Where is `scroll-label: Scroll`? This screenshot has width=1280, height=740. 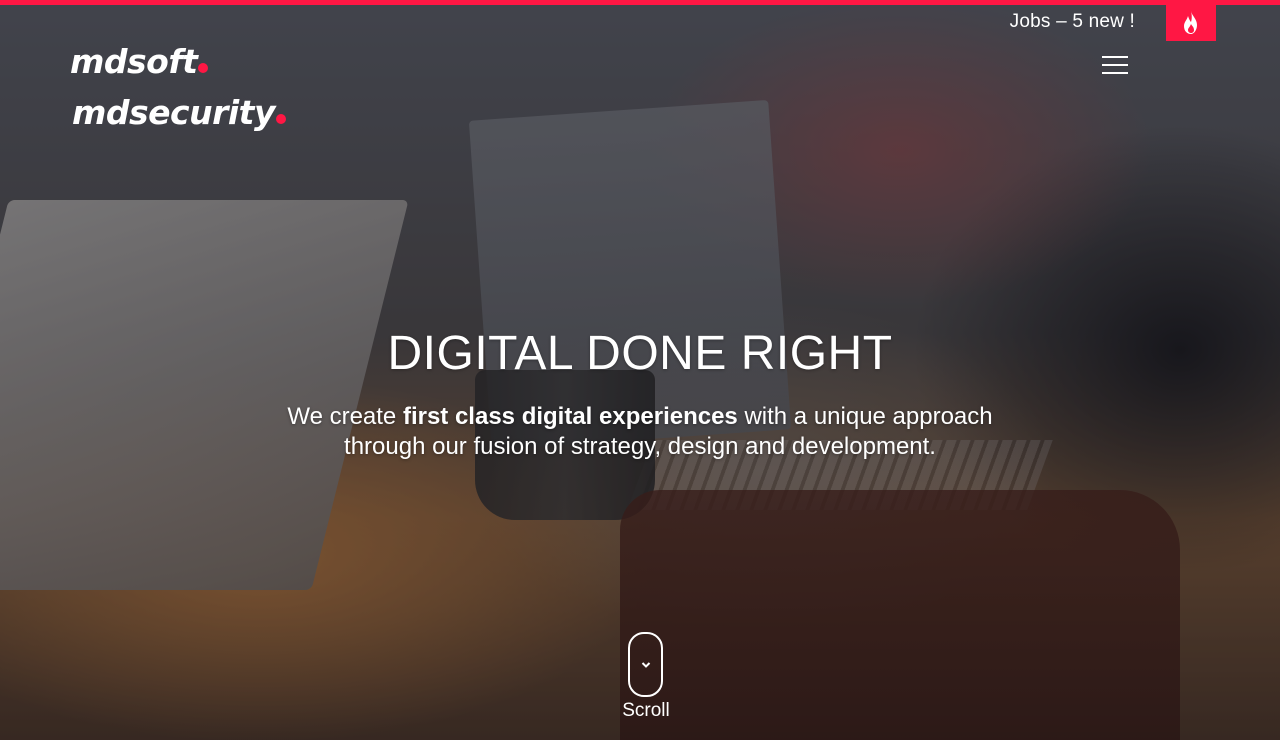
scroll-label: Scroll is located at coordinates (646, 710).